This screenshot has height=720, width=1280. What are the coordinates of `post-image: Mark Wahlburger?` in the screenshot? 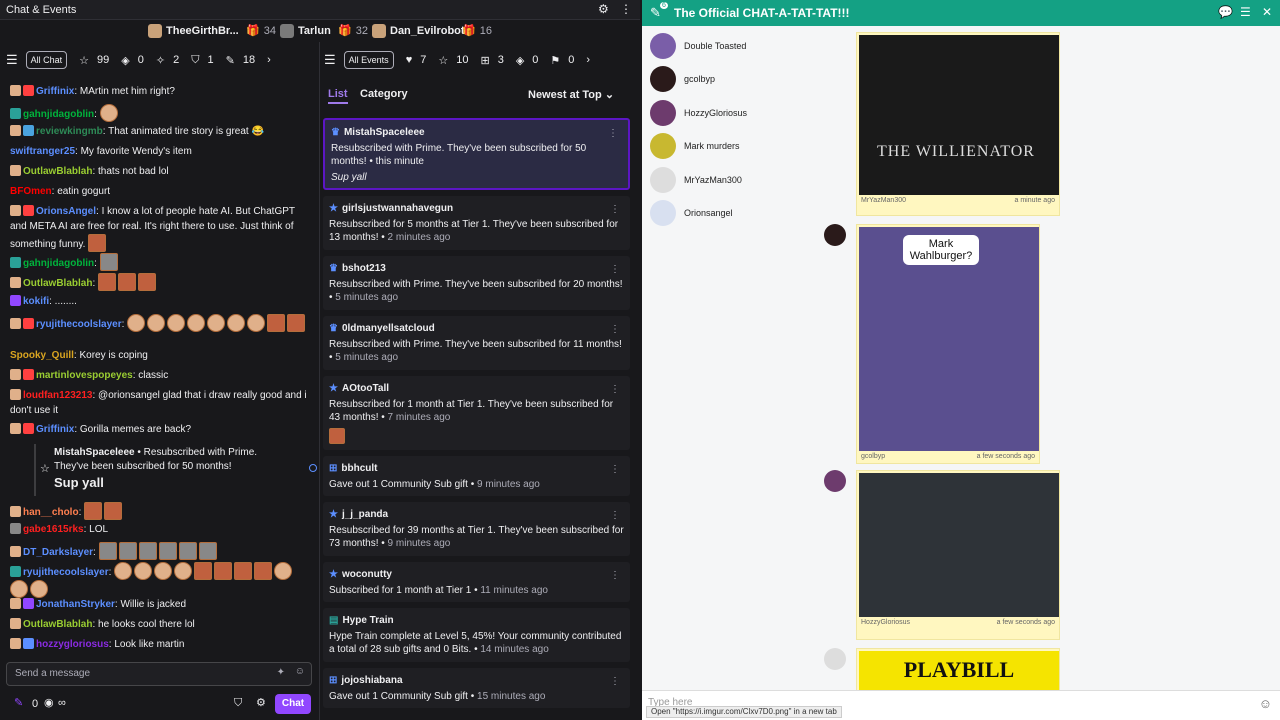 It's located at (949, 339).